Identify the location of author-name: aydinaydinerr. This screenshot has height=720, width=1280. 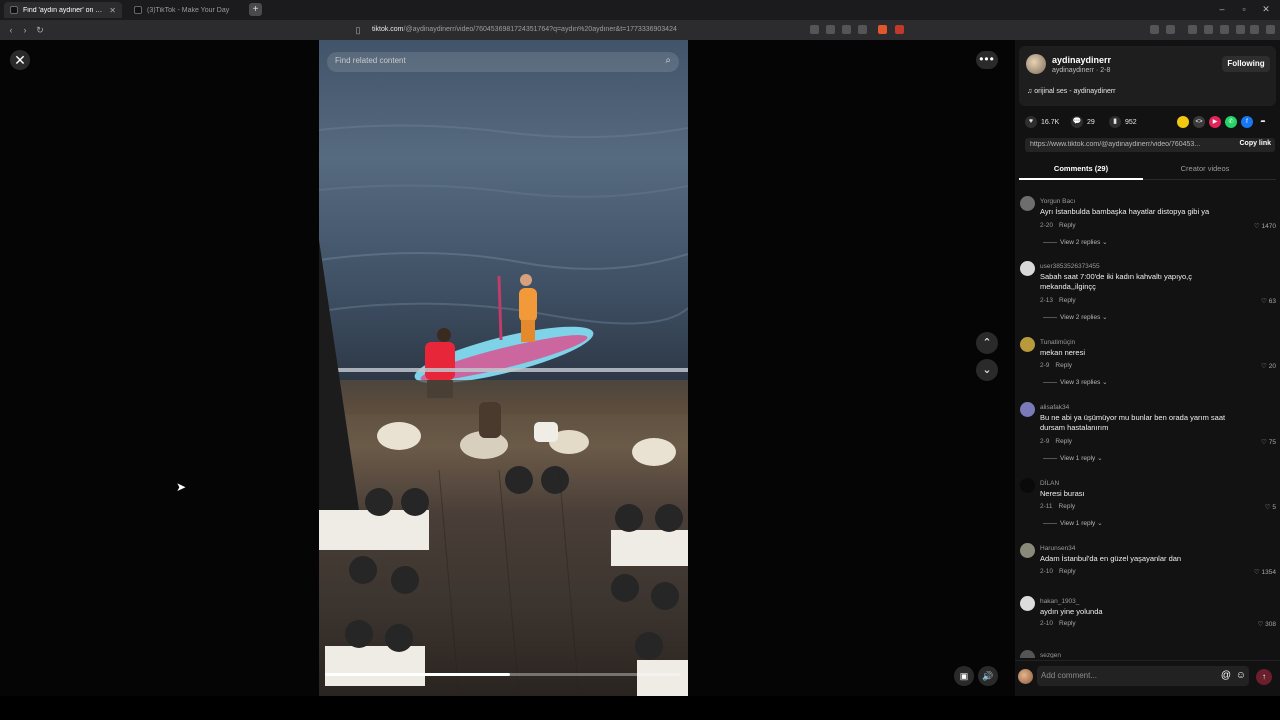
(1081, 60).